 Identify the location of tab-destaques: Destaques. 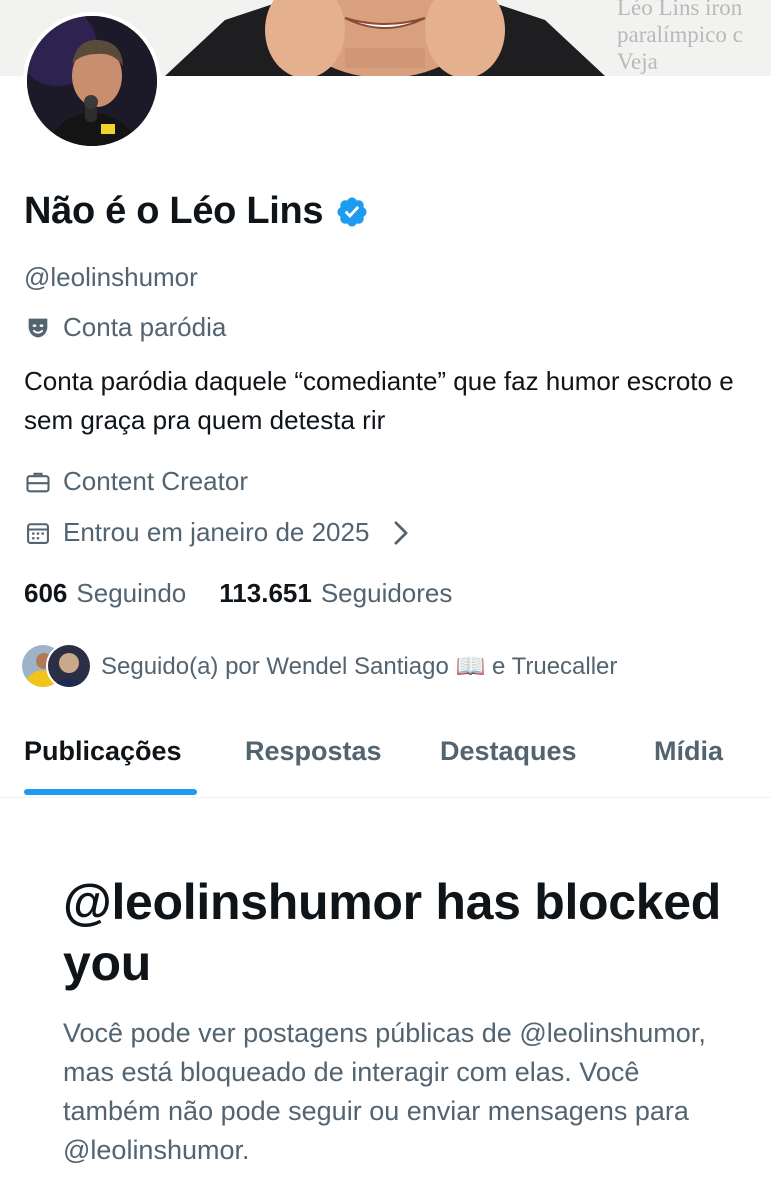
(508, 751).